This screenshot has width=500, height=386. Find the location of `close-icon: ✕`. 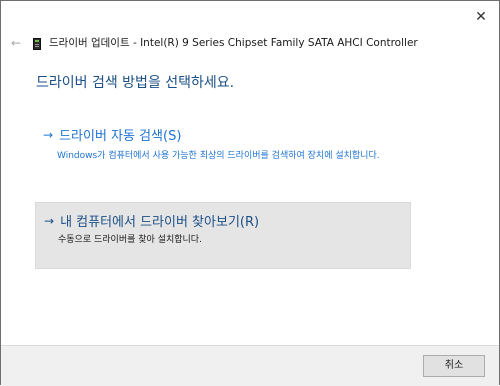

close-icon: ✕ is located at coordinates (481, 17).